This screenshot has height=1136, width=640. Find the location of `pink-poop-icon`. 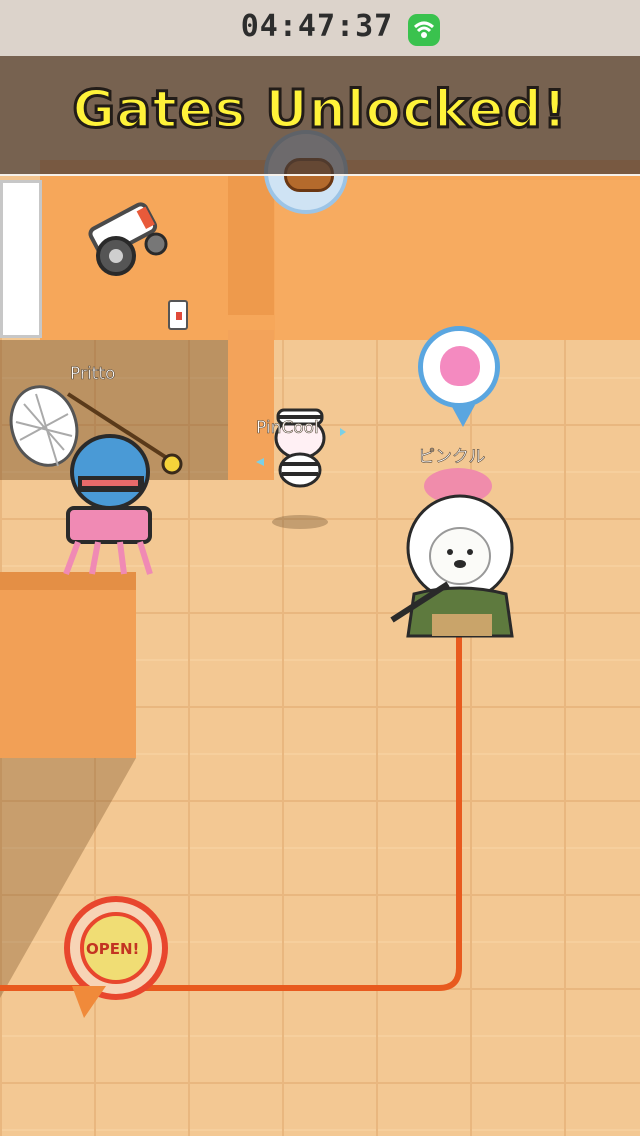

pink-poop-icon is located at coordinates (460, 366).